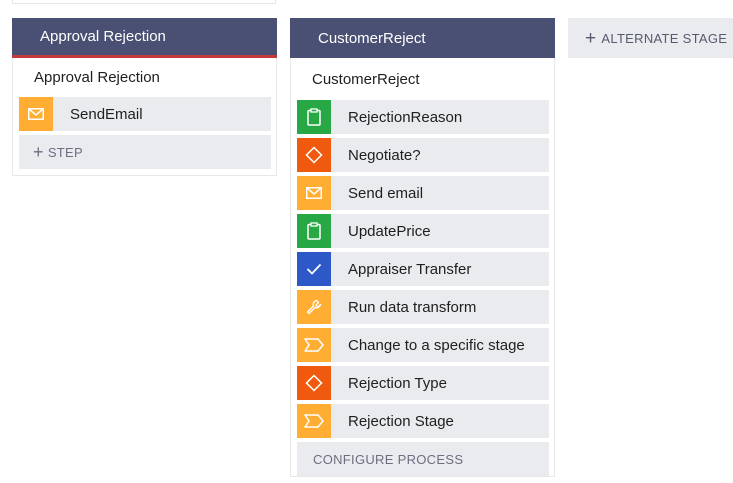 The width and height of the screenshot is (733, 483). I want to click on step-run-data-transform: Run data transform, so click(423, 307).